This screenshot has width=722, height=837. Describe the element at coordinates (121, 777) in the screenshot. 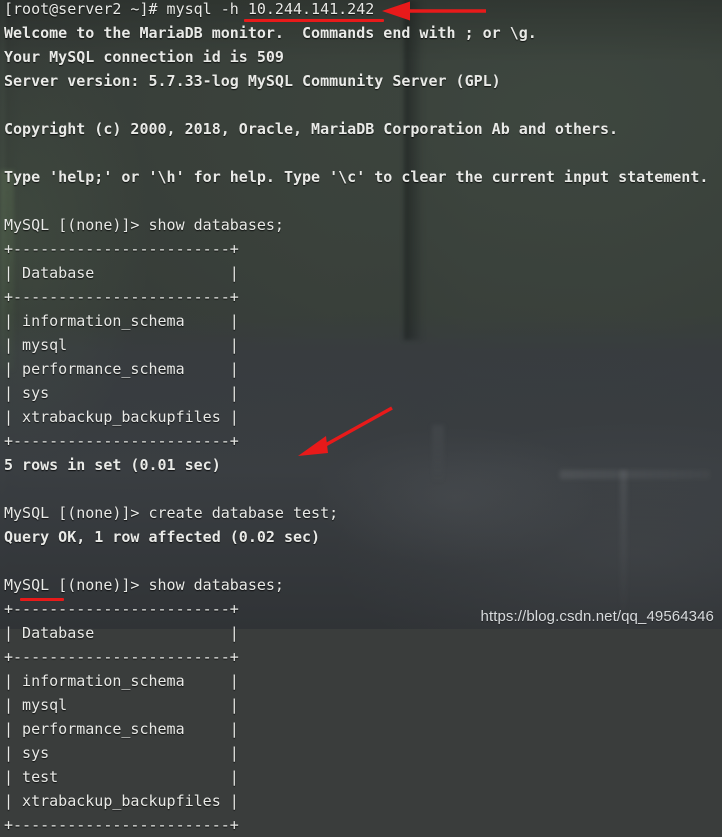

I see `terminal-line: | test |` at that location.